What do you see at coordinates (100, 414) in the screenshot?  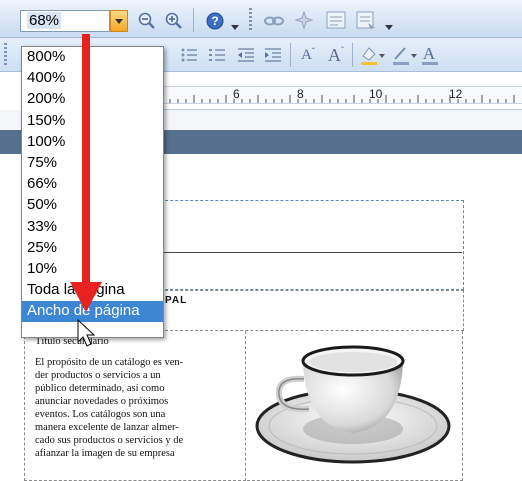 I see `body-line: eventos. Los catálogos son una` at bounding box center [100, 414].